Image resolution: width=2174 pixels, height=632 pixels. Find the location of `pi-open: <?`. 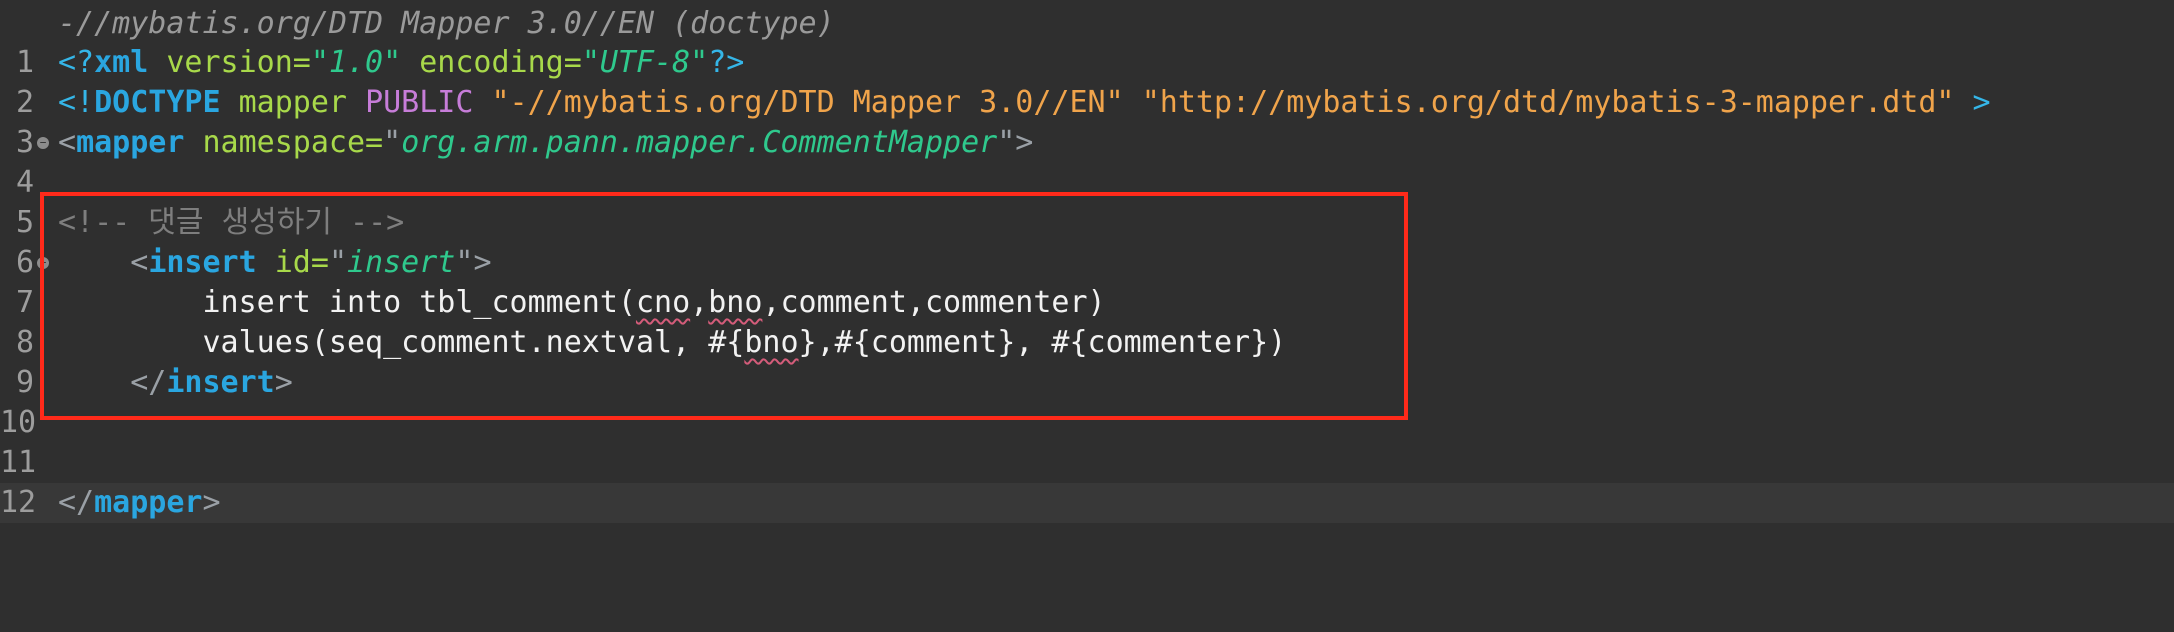

pi-open: <? is located at coordinates (76, 62).